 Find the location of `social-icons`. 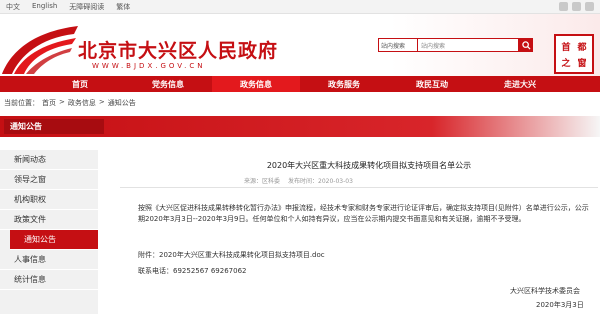

social-icons is located at coordinates (576, 6).